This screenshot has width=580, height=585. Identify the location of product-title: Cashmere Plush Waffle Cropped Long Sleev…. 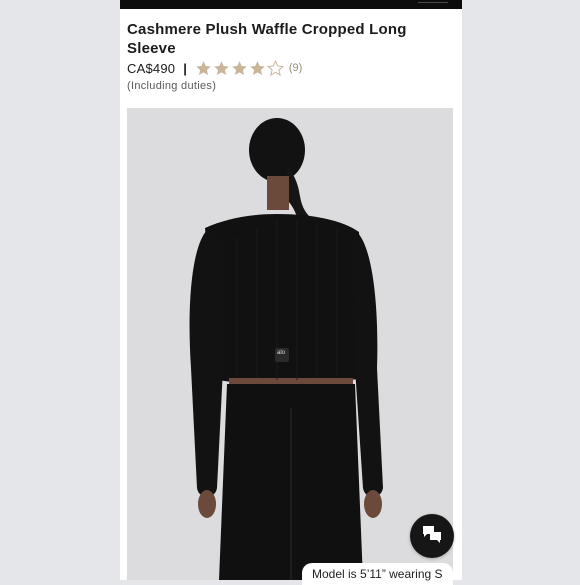
(267, 39).